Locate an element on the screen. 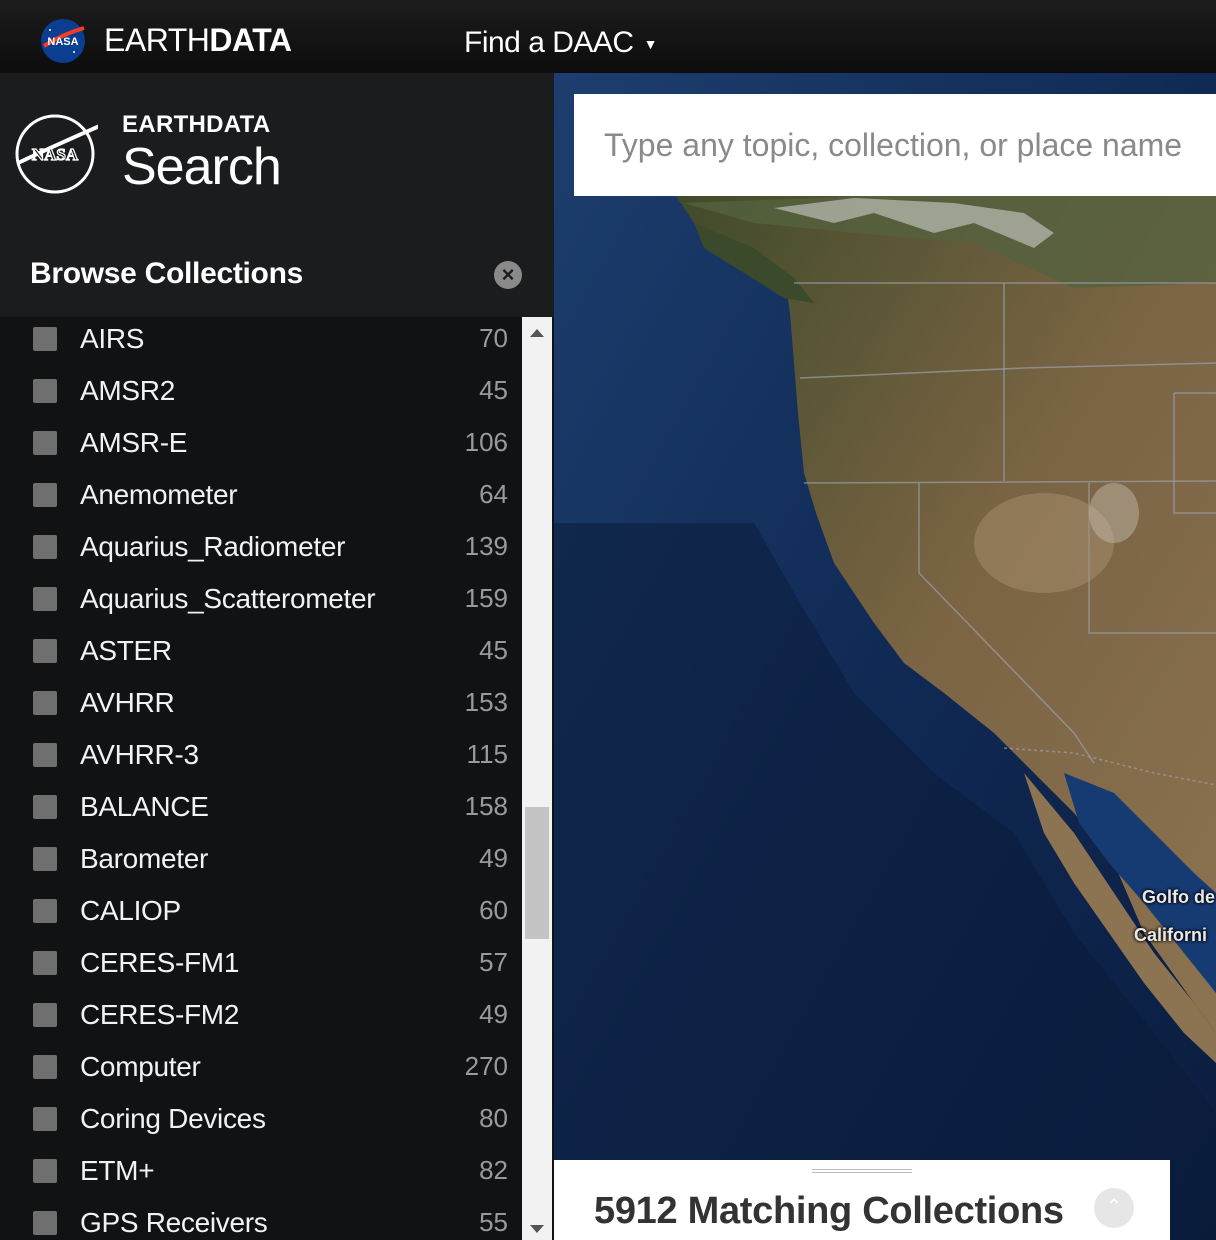 The image size is (1216, 1240). list-item: AVHRR 153 is located at coordinates (260, 707).